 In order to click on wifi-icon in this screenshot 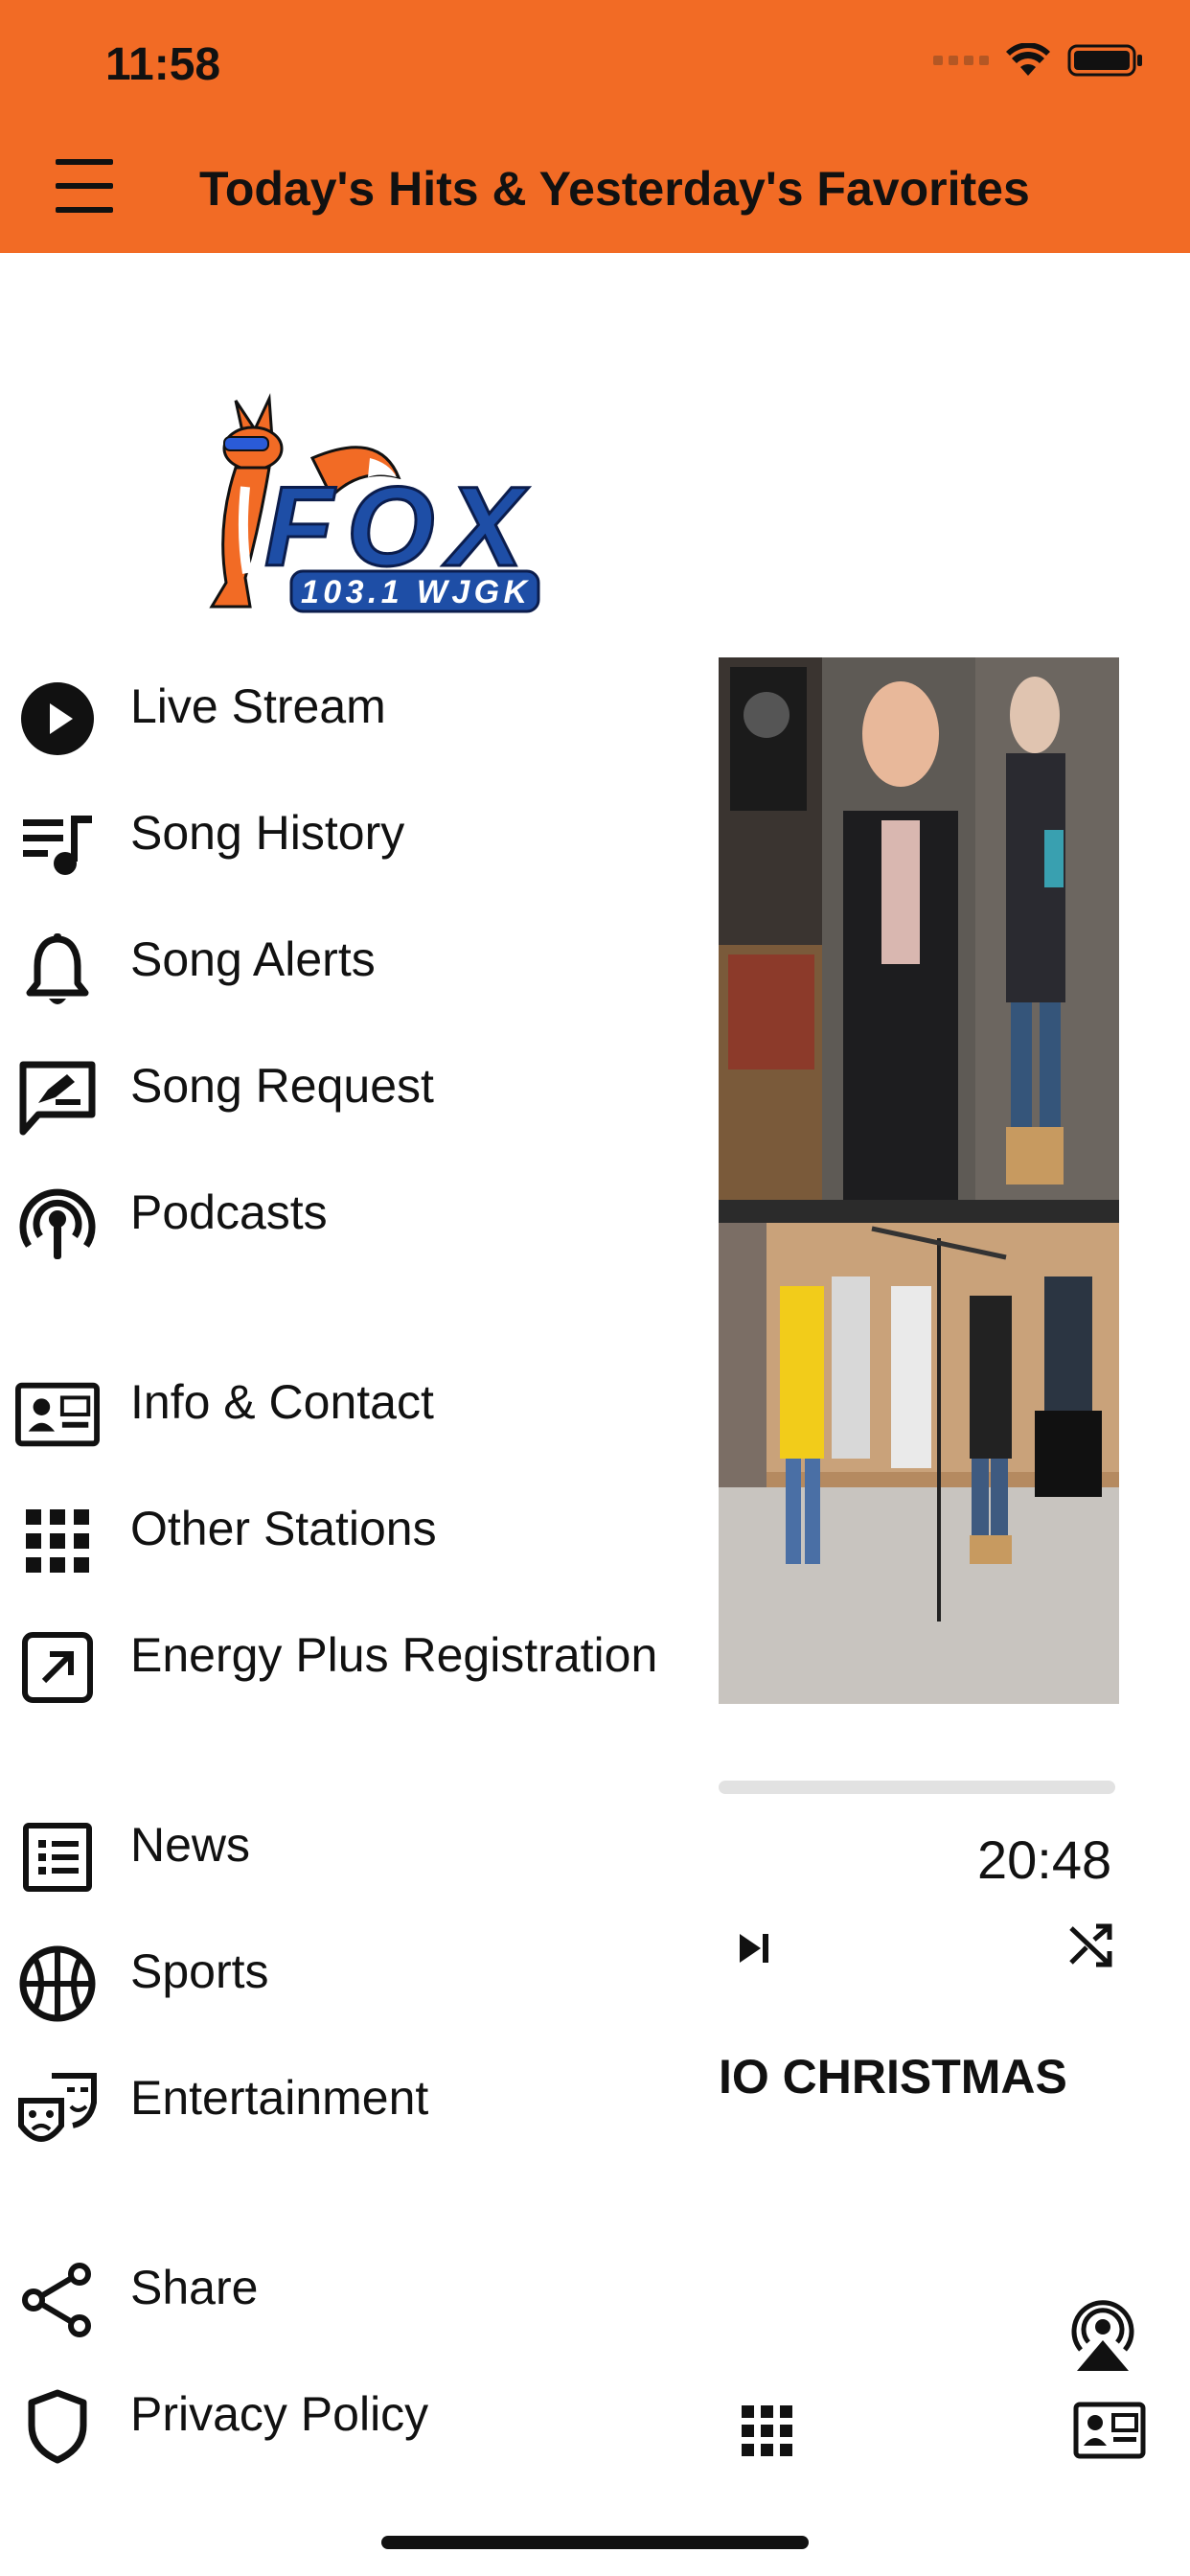, I will do `click(1028, 59)`.